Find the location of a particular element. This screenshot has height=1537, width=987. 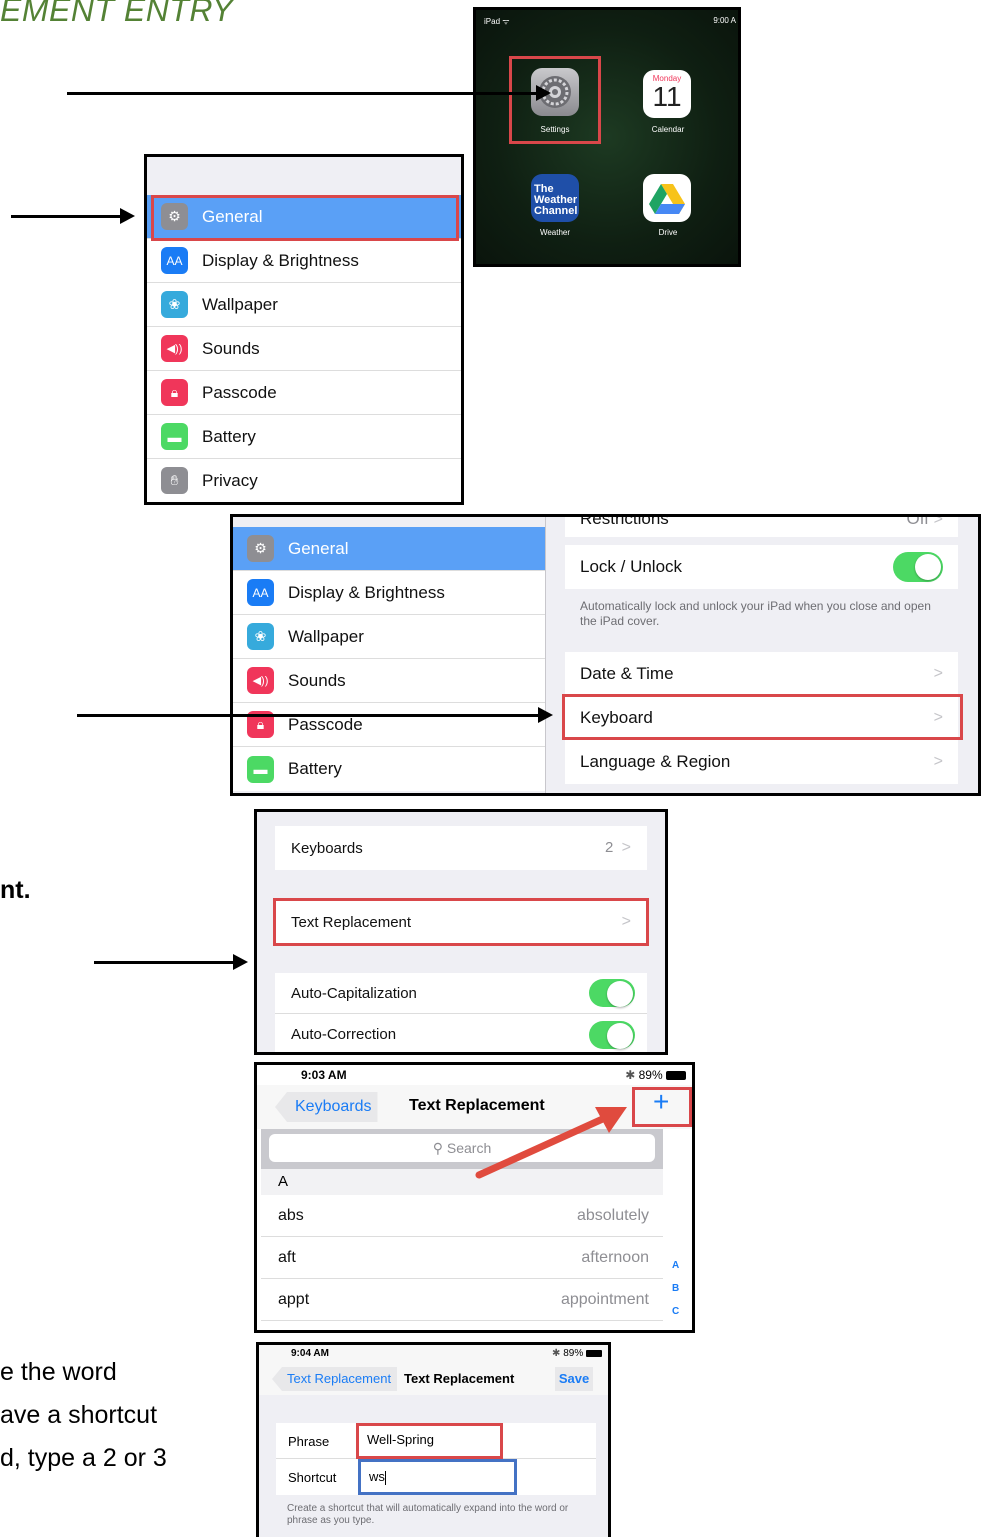

phrase-text: afternoon is located at coordinates (615, 1257).